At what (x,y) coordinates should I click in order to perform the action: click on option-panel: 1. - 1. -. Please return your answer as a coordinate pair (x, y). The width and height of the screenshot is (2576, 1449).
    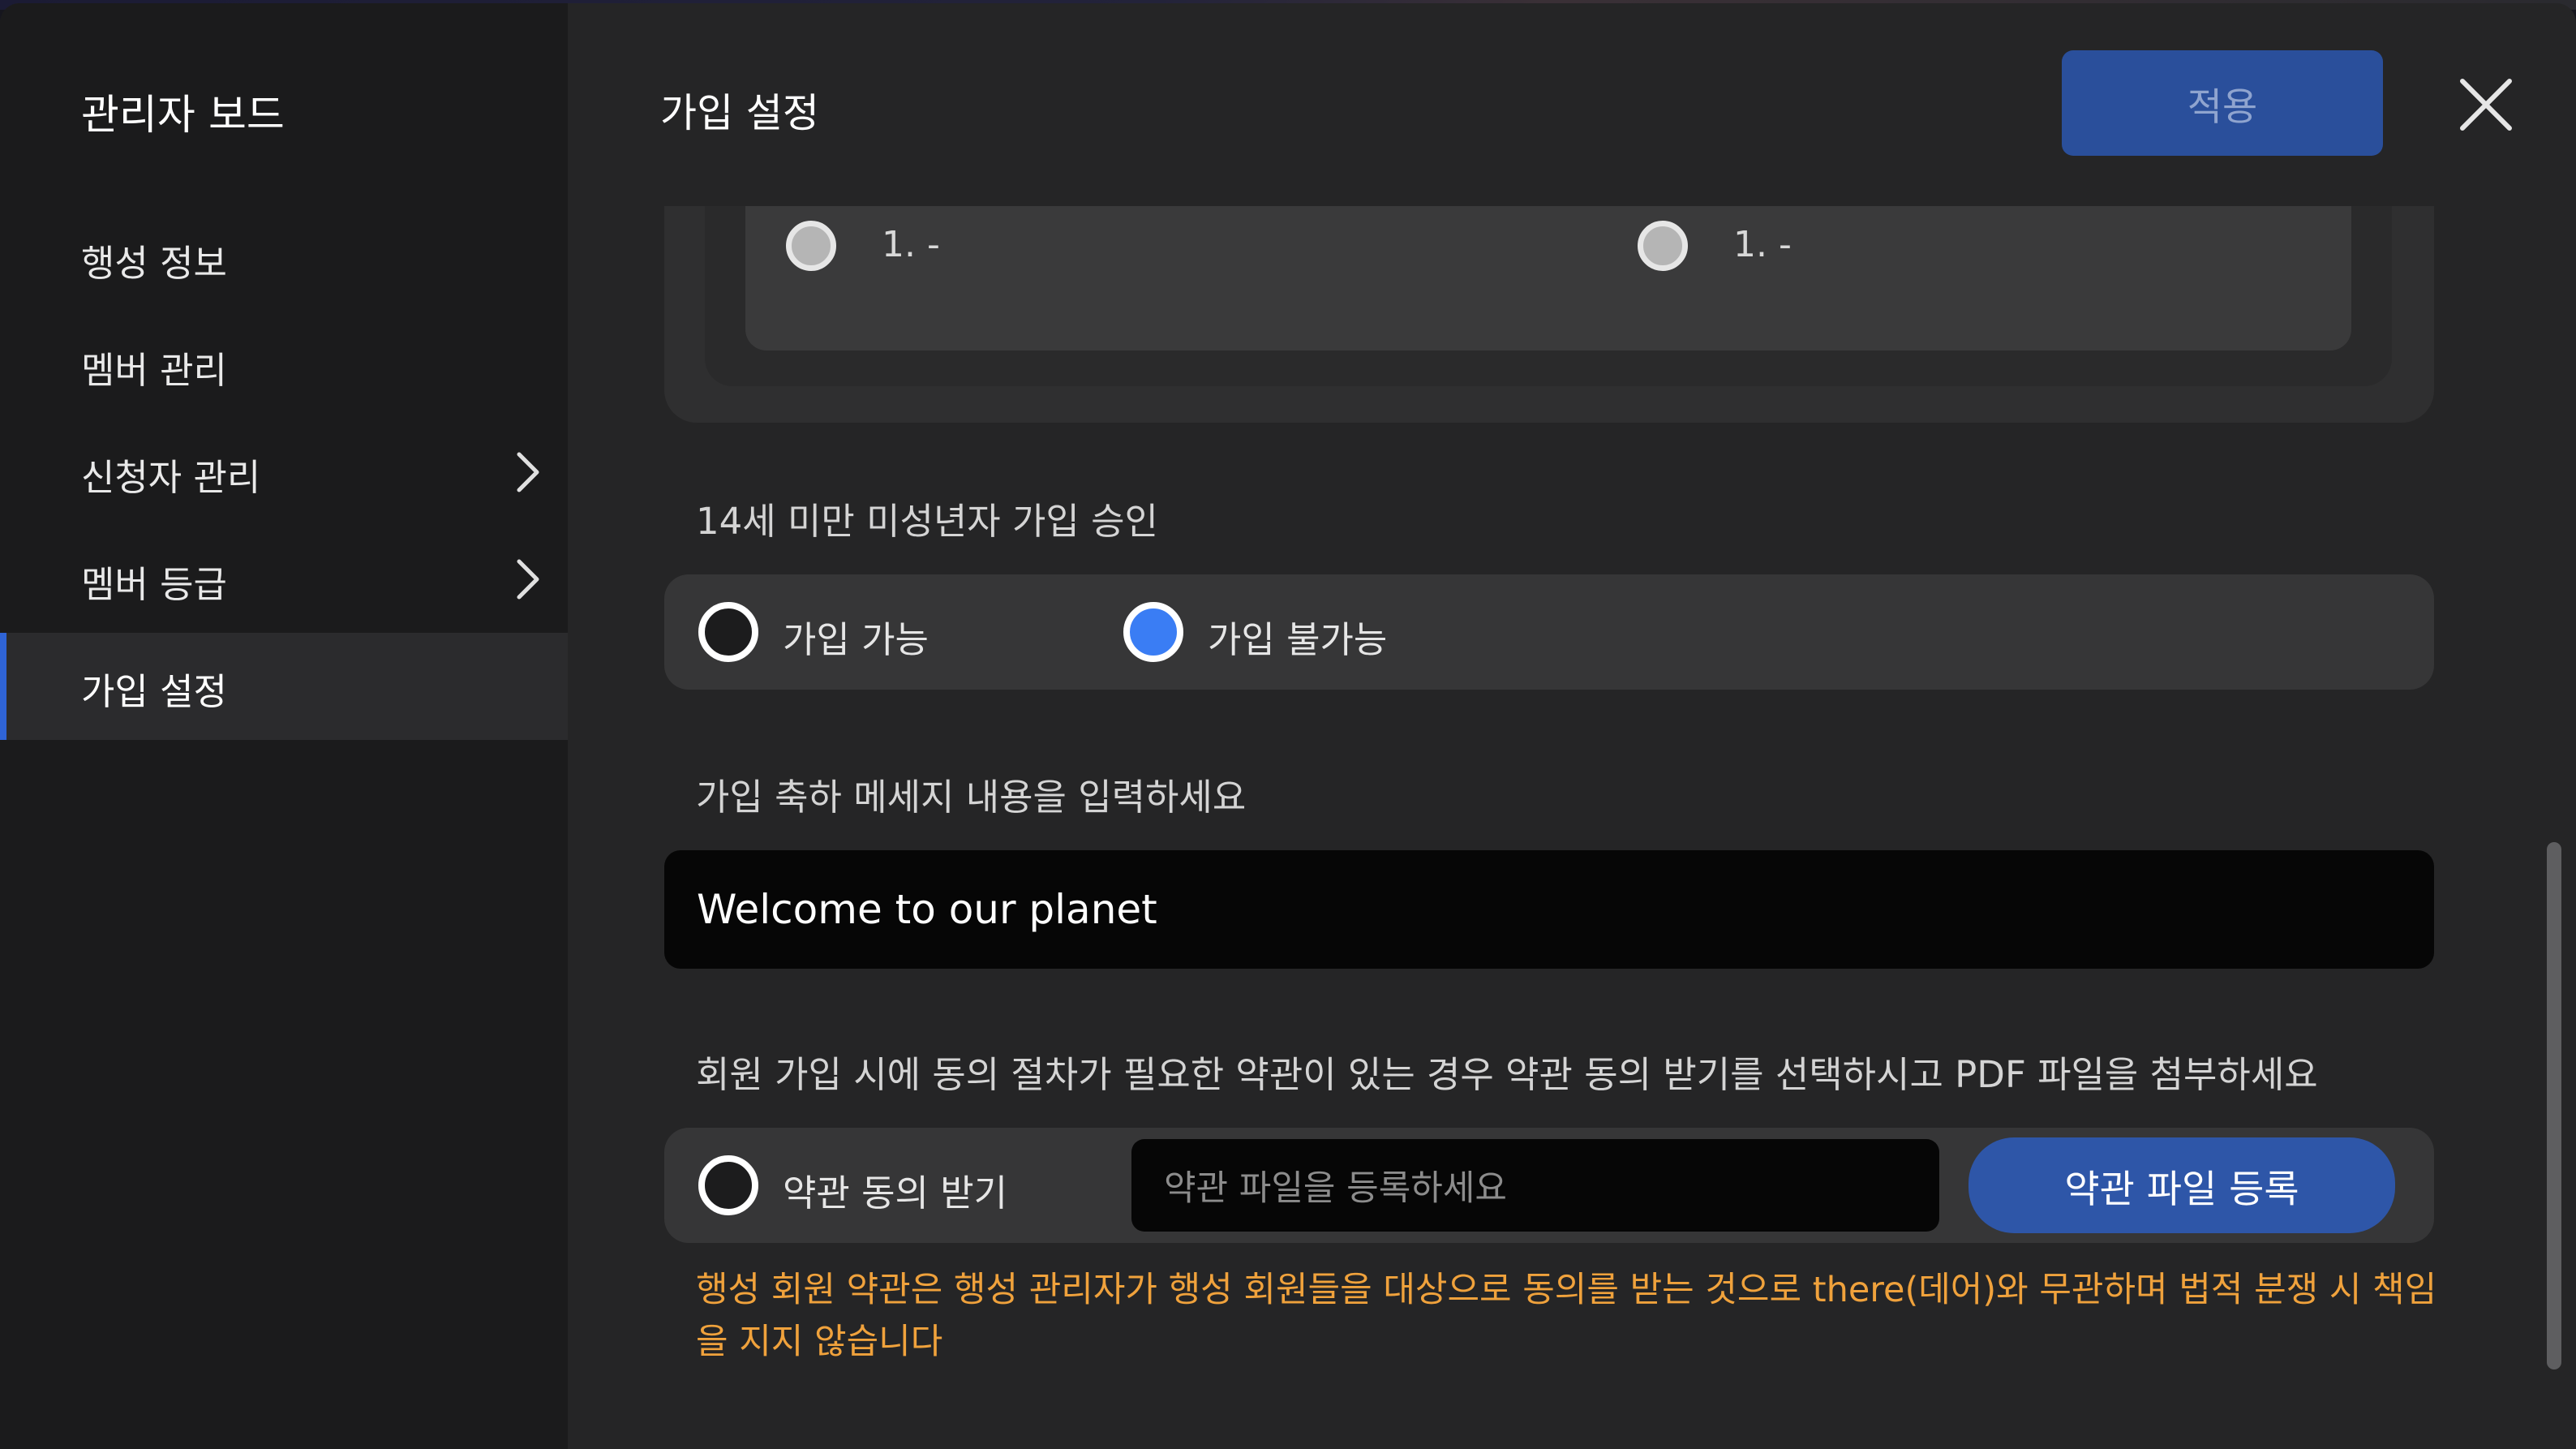
    Looking at the image, I should click on (1549, 314).